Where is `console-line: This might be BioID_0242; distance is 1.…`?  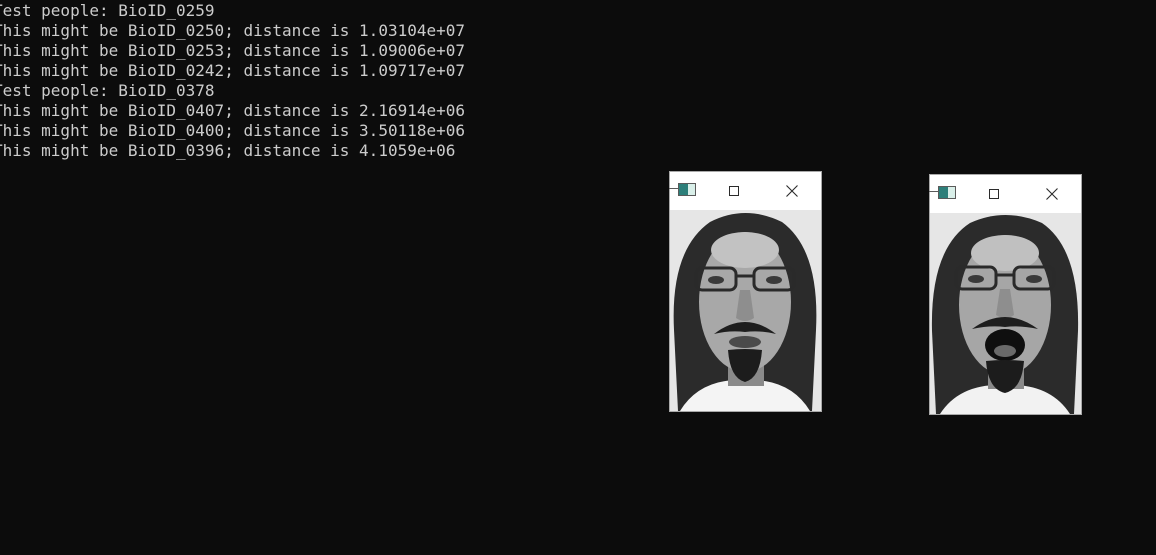
console-line: This might be BioID_0242; distance is 1.… is located at coordinates (233, 70).